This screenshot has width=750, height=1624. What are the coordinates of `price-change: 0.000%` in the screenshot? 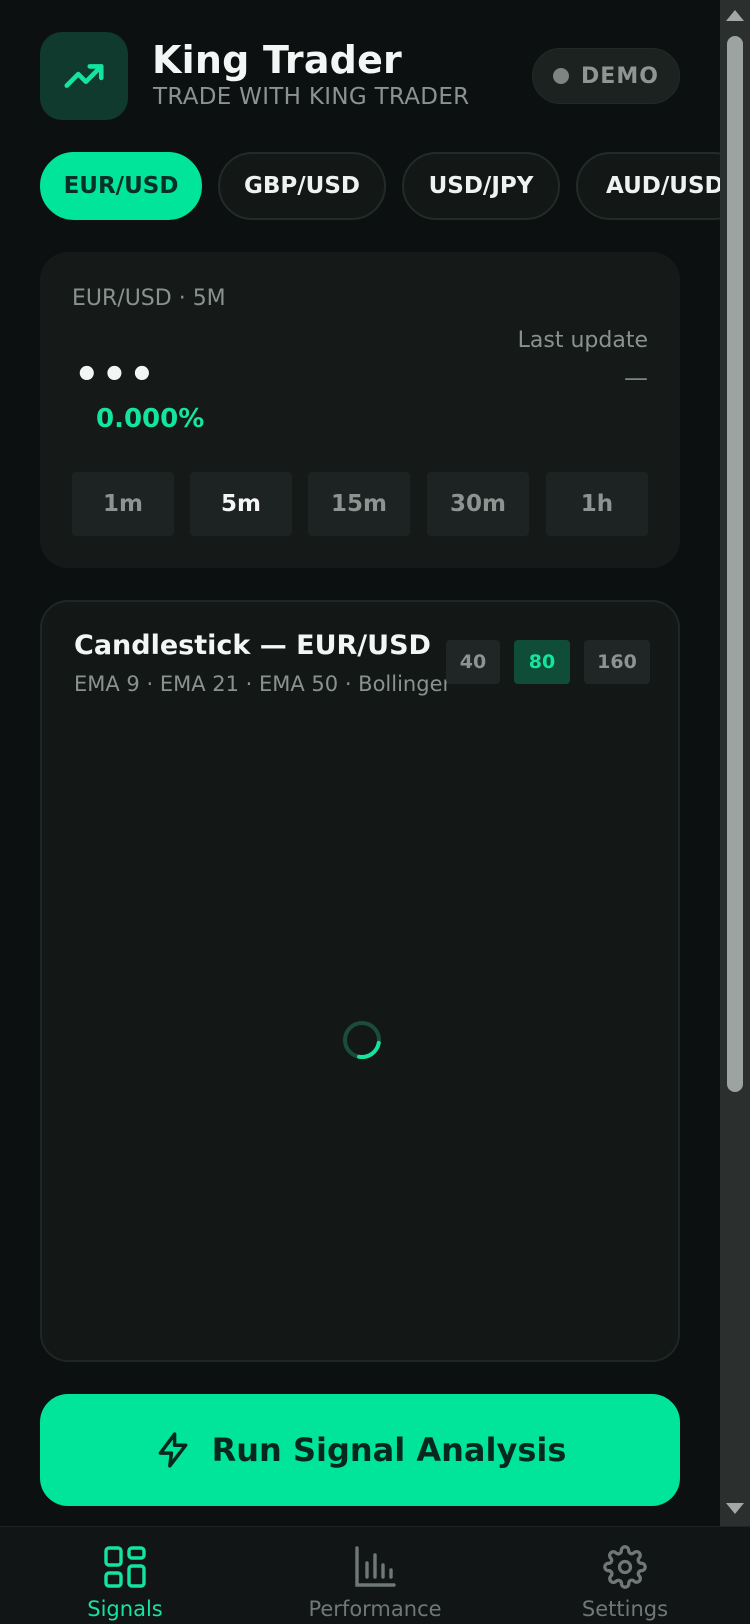 It's located at (150, 419).